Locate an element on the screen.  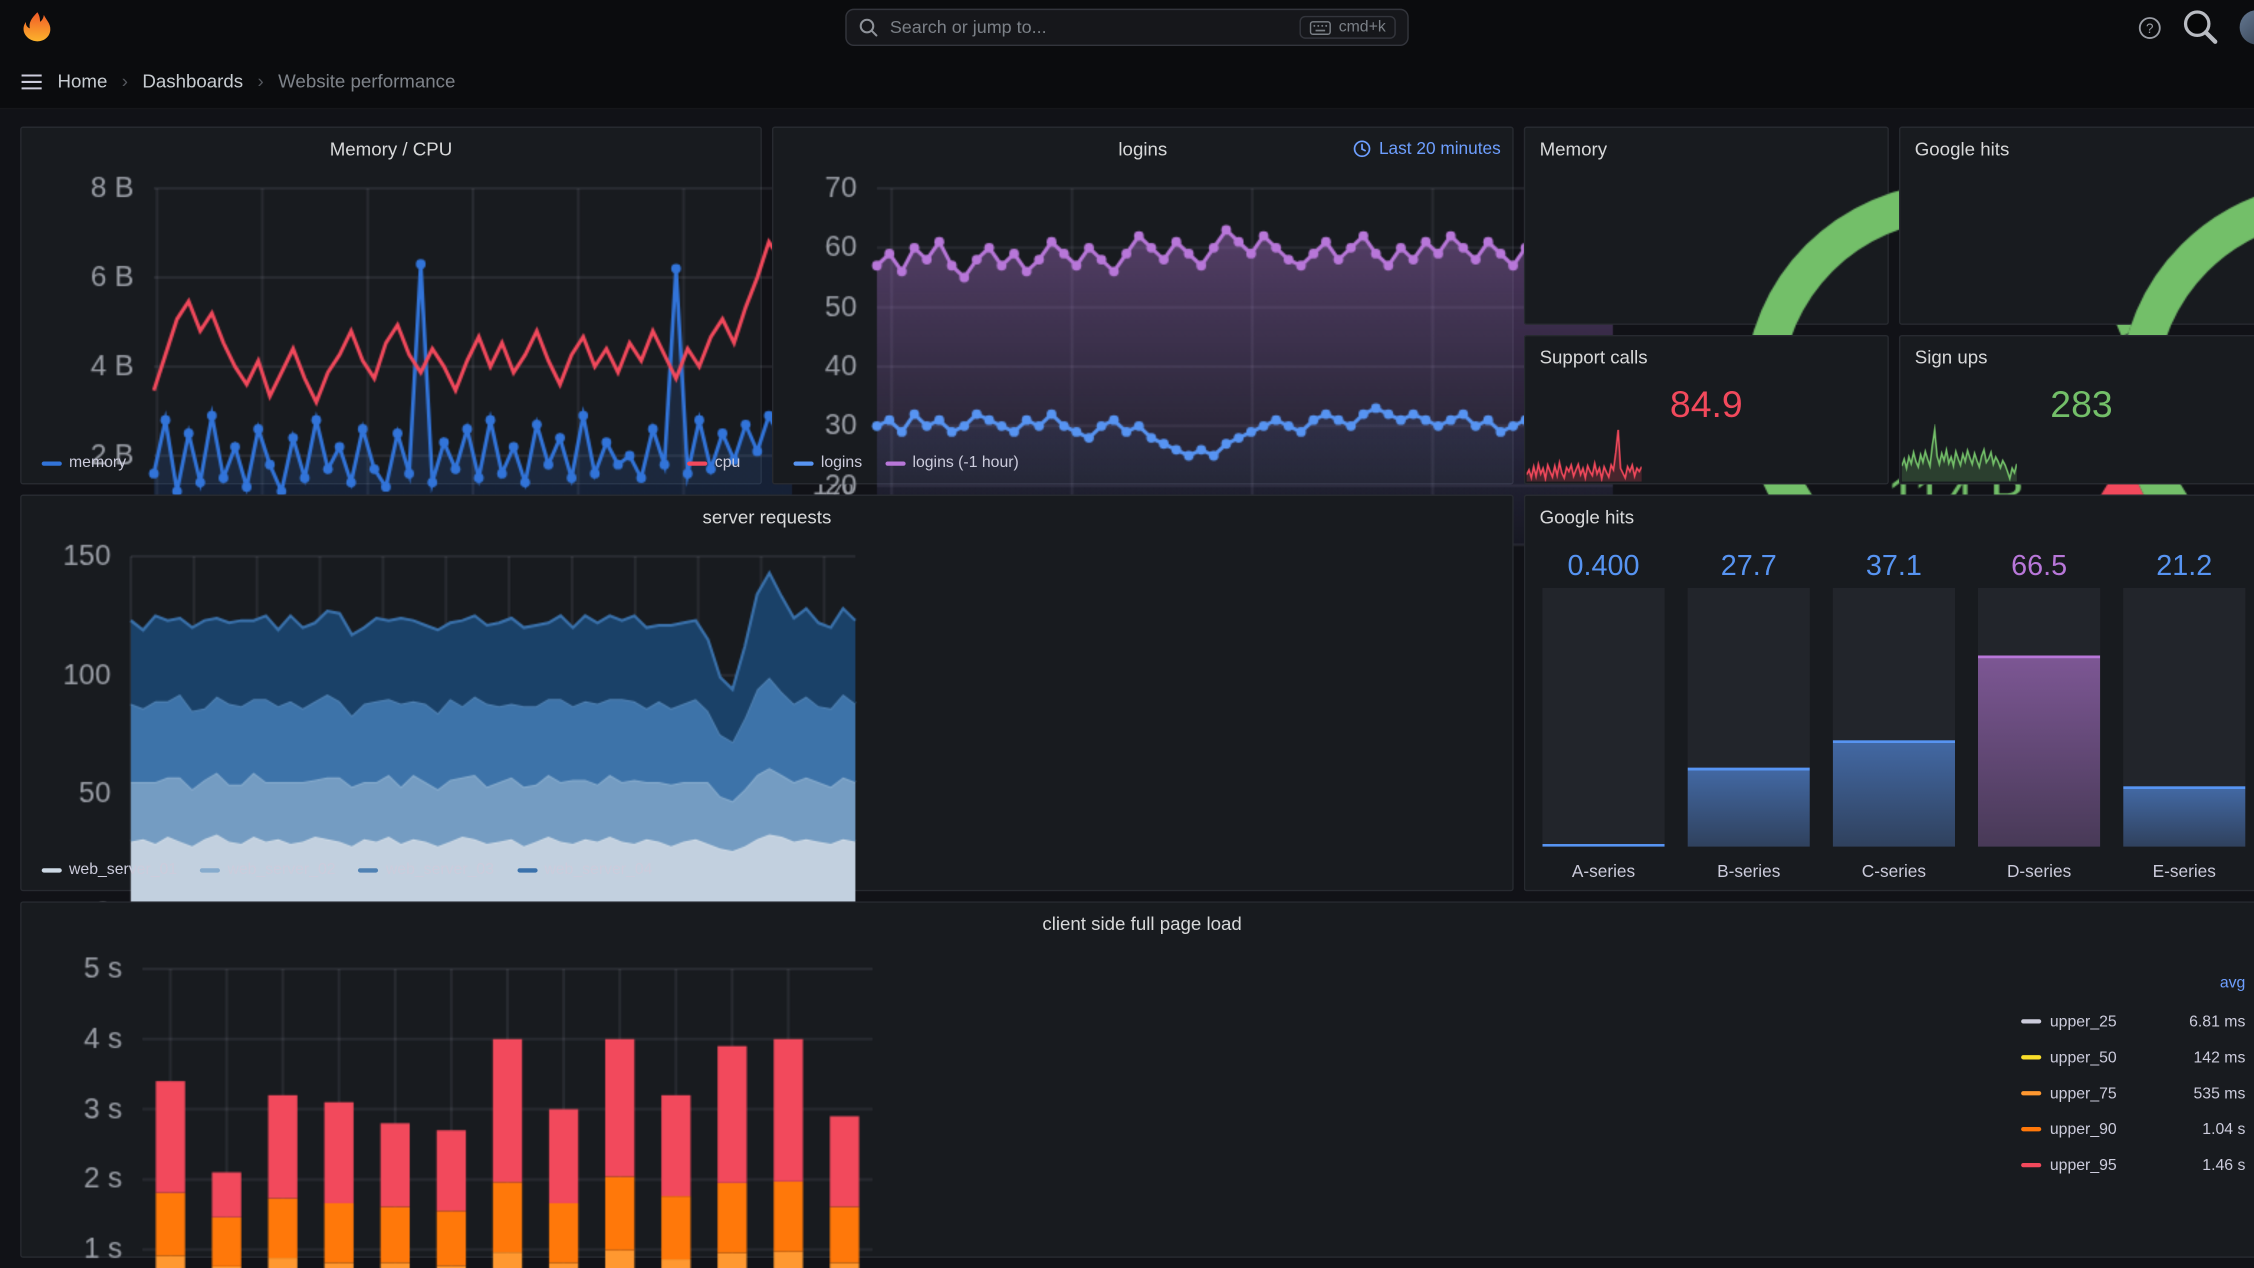
panel-header: Memory is located at coordinates (1706, 148).